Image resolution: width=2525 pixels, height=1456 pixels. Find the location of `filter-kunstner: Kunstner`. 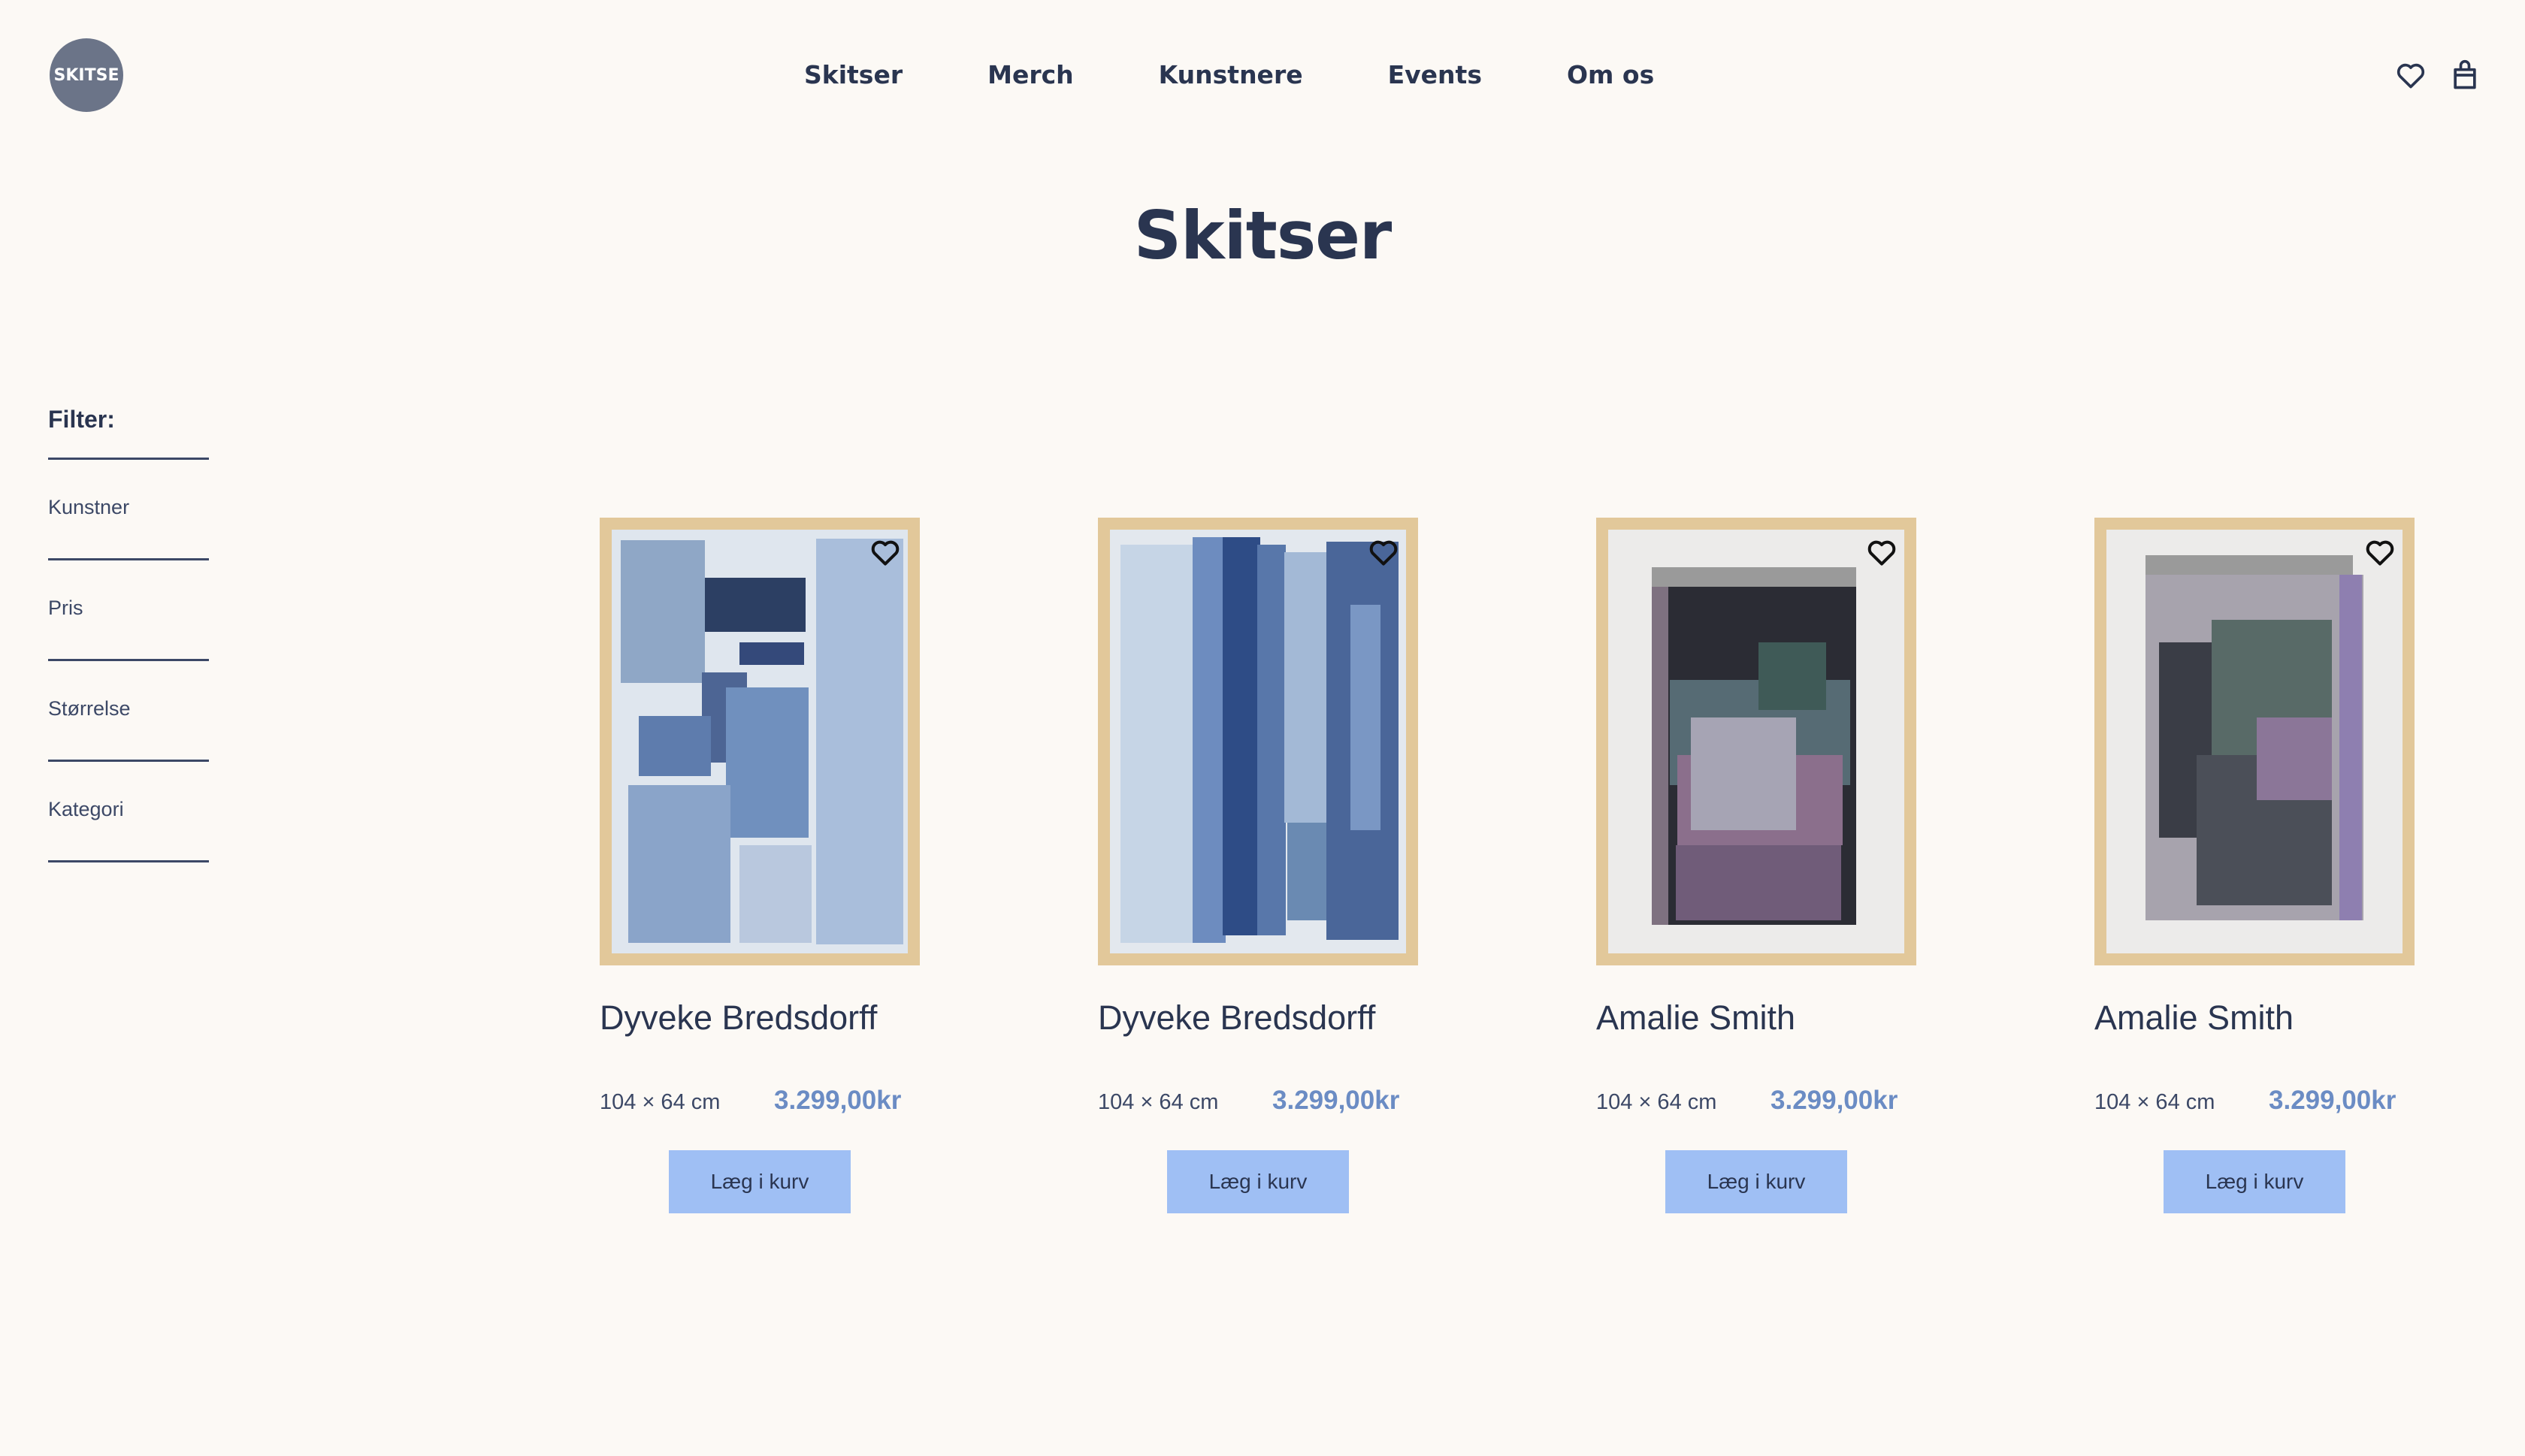

filter-kunstner: Kunstner is located at coordinates (128, 510).